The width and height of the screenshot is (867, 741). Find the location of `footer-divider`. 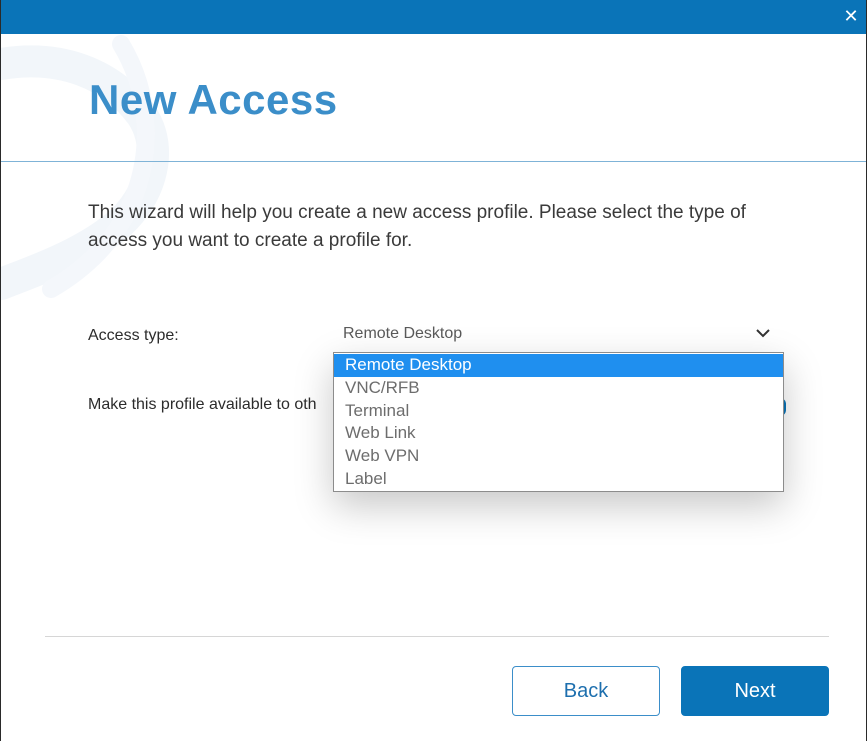

footer-divider is located at coordinates (437, 636).